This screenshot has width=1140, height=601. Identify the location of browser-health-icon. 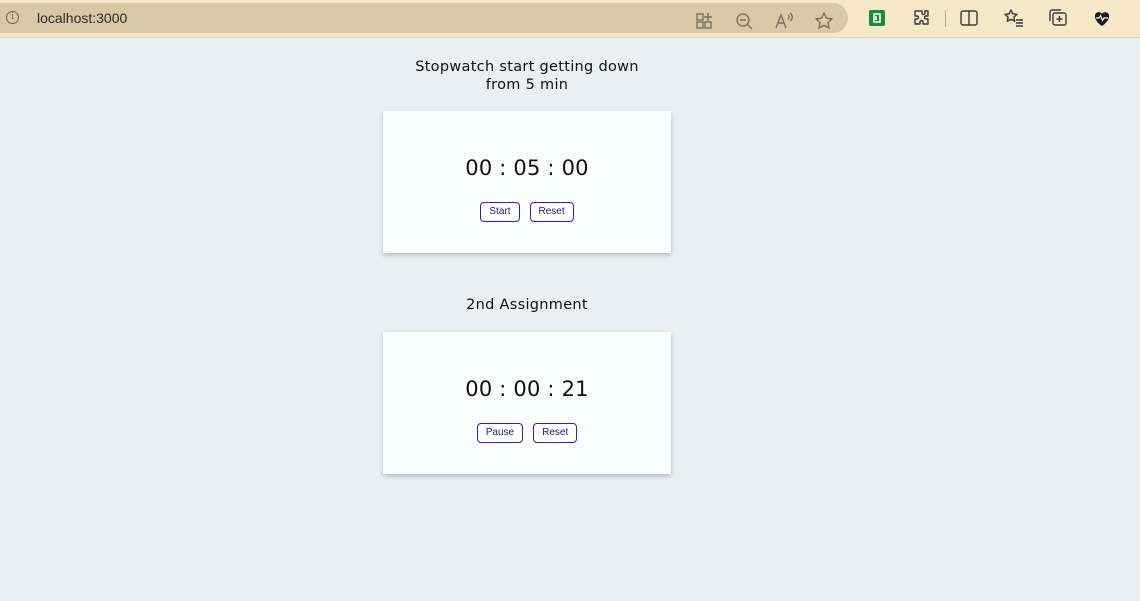
(1102, 18).